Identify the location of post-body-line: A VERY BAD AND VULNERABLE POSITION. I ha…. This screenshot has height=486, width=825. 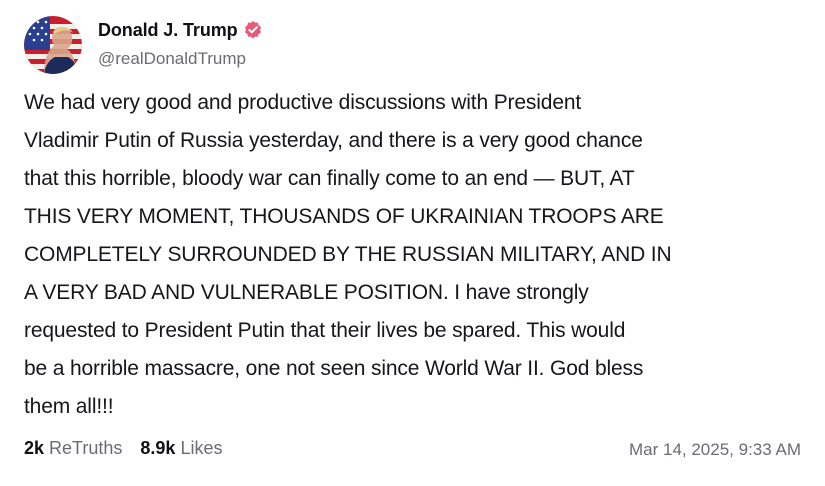
(306, 292).